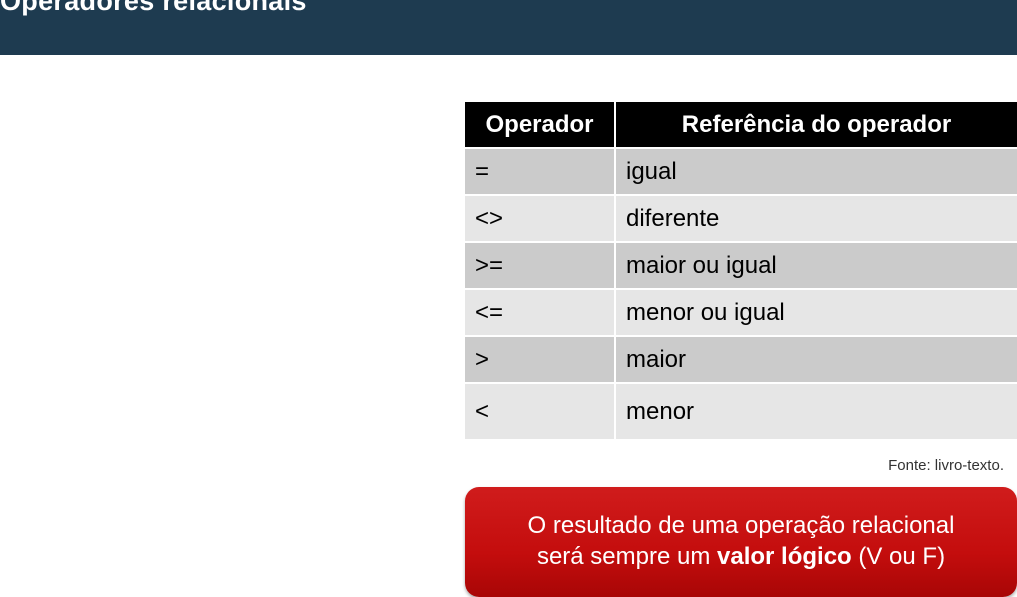  Describe the element at coordinates (816, 410) in the screenshot. I see `reference-cell: menor` at that location.